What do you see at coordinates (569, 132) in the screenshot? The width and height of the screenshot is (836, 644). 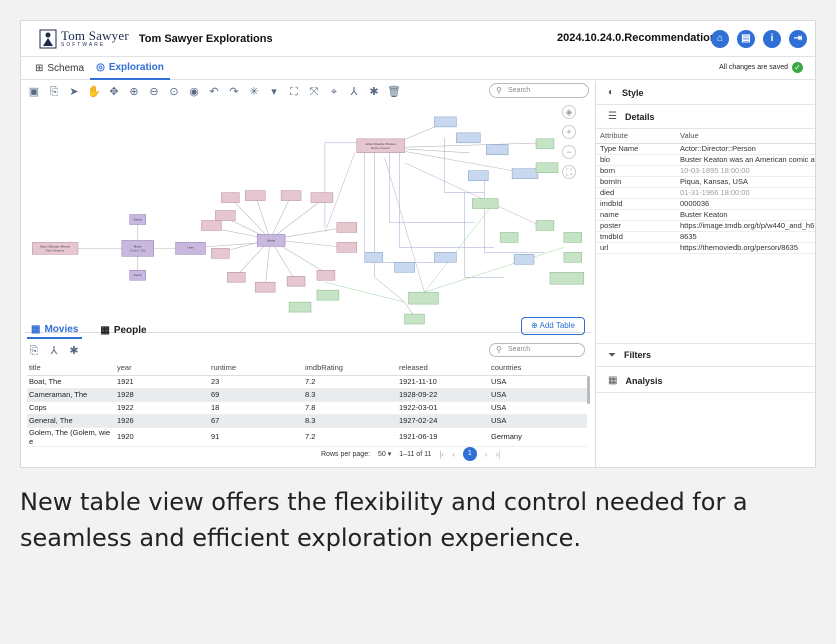 I see `zoom-in-control-icon: +` at bounding box center [569, 132].